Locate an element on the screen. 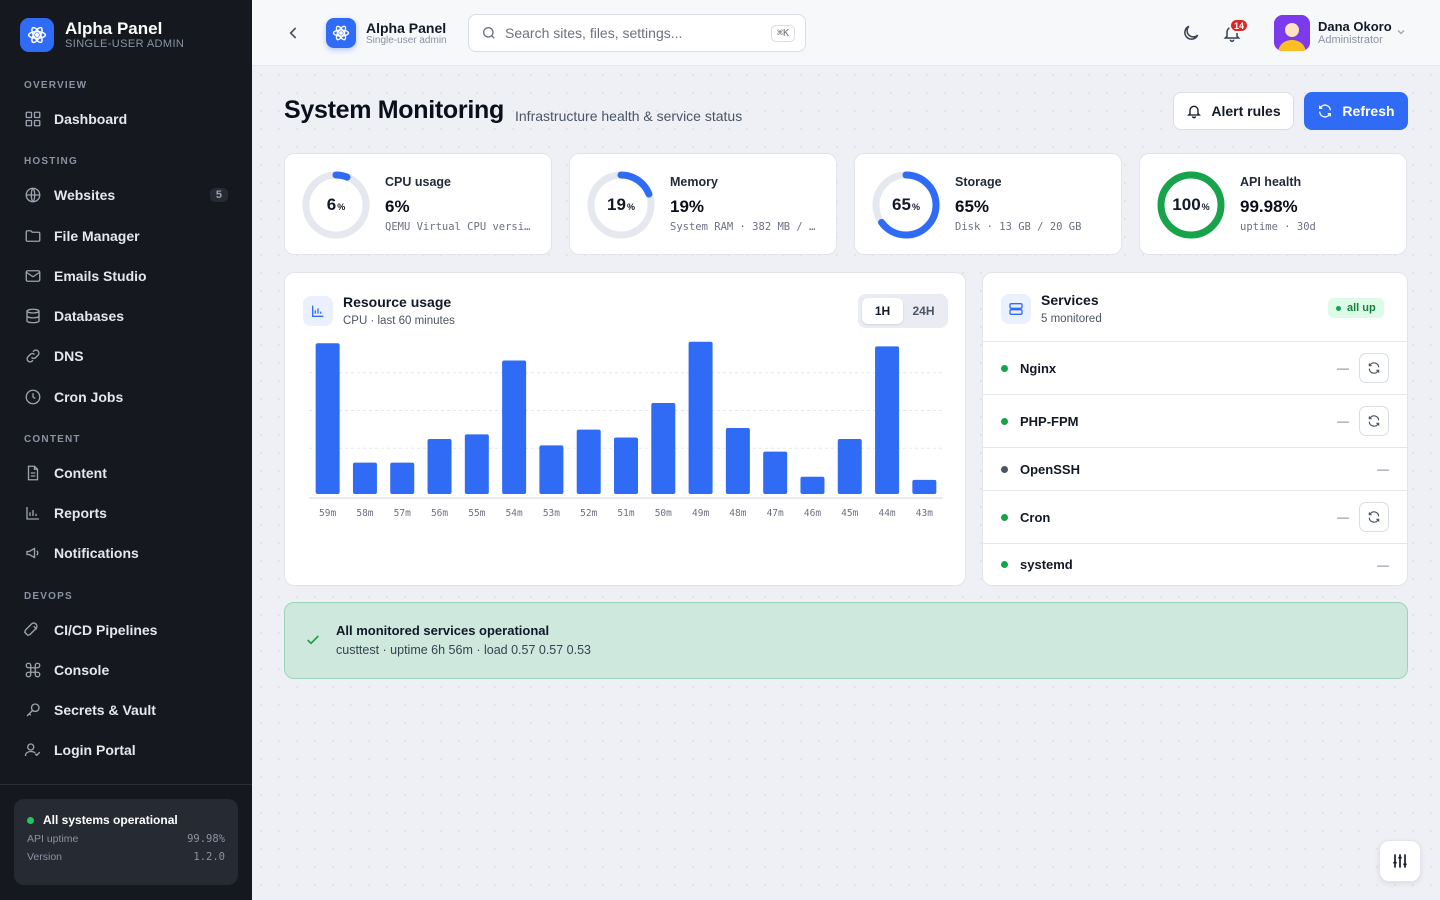 This screenshot has height=900, width=1440. alert-rules-button: Alert rules is located at coordinates (1233, 111).